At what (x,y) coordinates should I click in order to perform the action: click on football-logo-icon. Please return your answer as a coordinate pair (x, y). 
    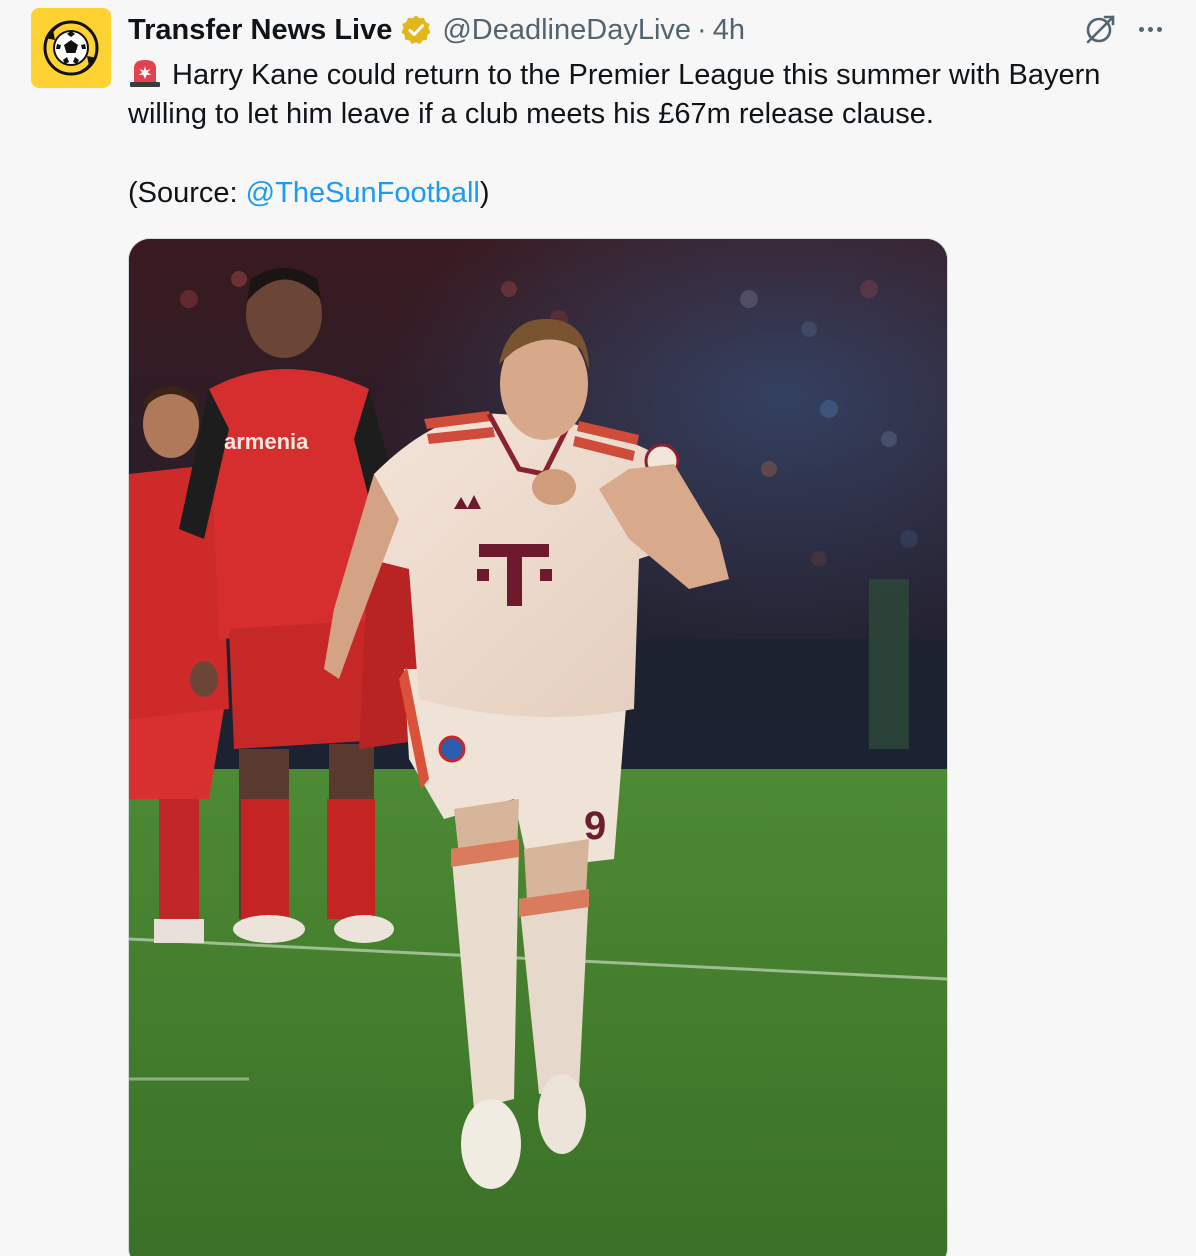
    Looking at the image, I should click on (71, 48).